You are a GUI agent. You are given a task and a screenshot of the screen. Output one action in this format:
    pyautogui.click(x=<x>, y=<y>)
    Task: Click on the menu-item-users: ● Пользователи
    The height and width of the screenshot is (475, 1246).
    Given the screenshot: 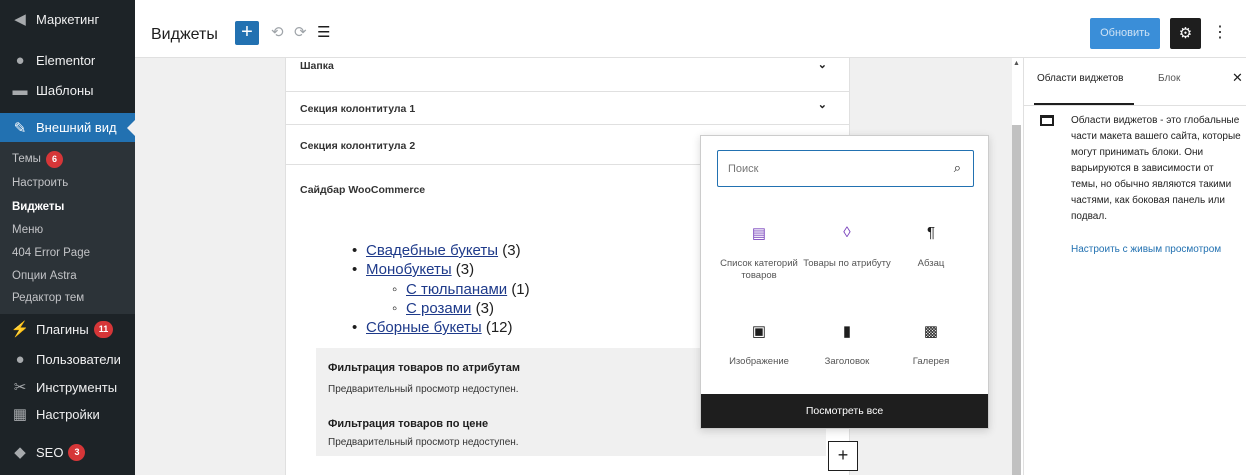 What is the action you would take?
    pyautogui.click(x=67, y=359)
    